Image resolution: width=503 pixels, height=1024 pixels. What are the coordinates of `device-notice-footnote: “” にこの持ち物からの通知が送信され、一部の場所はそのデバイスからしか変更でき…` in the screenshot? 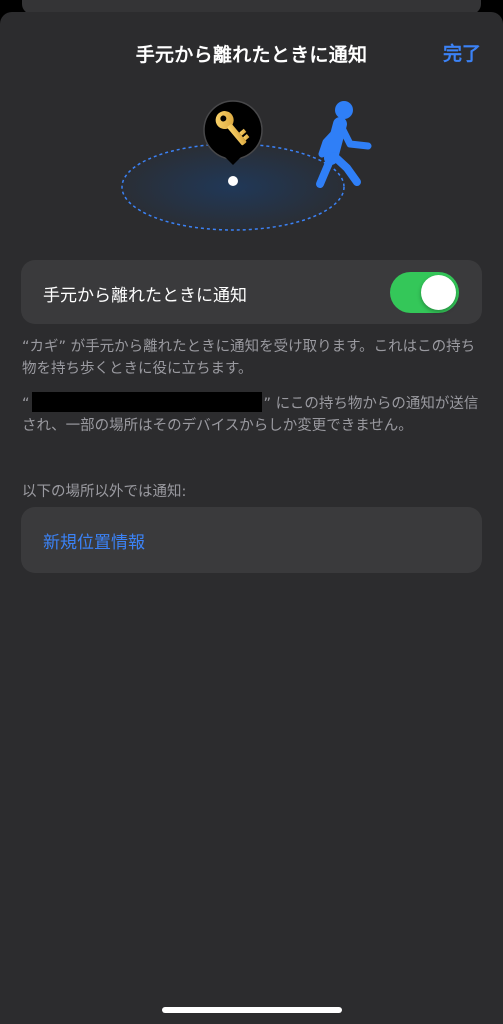 It's located at (252, 414).